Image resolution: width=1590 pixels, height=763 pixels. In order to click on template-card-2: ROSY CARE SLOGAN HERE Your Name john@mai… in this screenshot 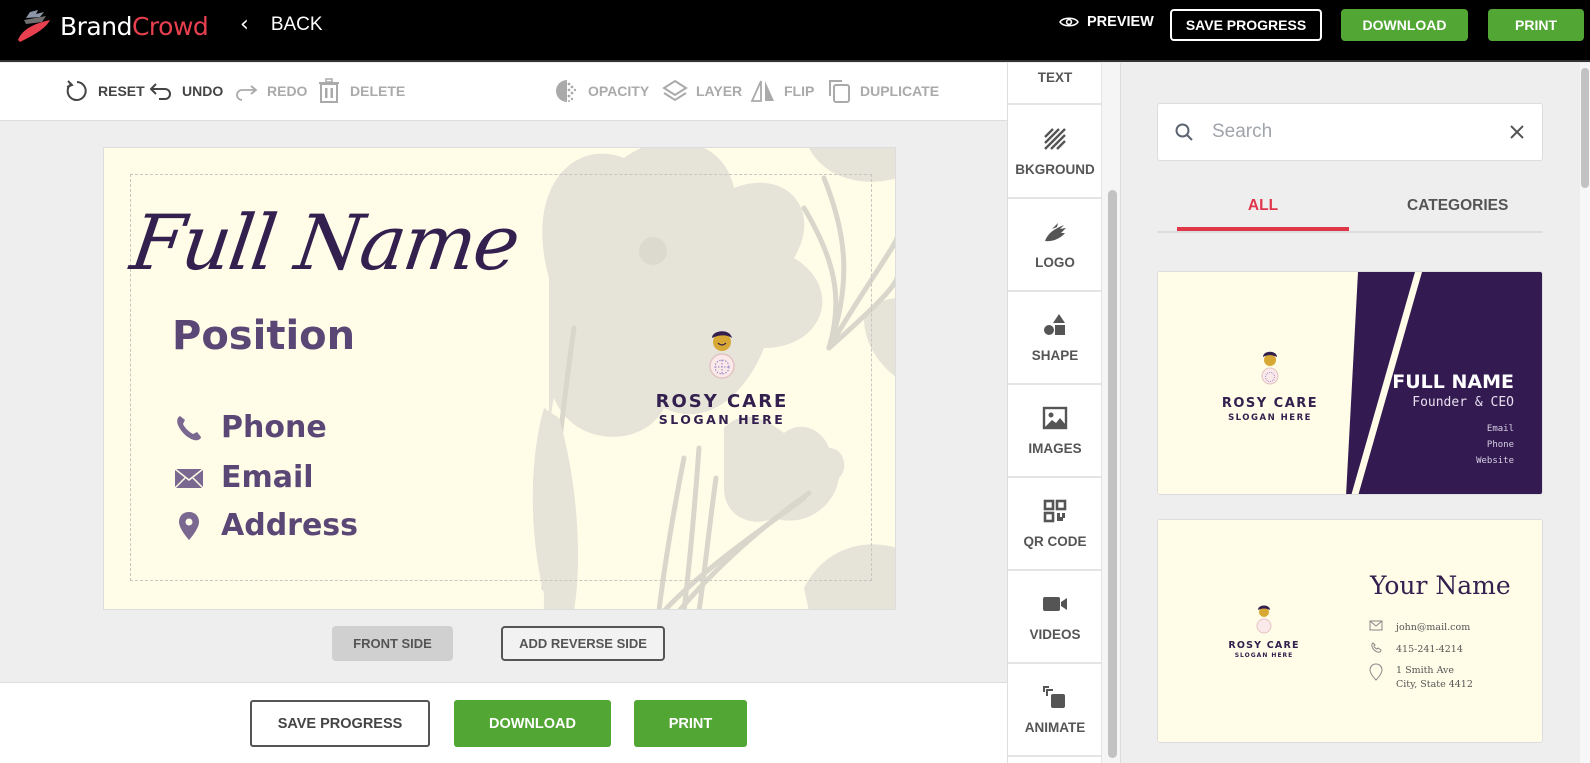, I will do `click(1350, 631)`.